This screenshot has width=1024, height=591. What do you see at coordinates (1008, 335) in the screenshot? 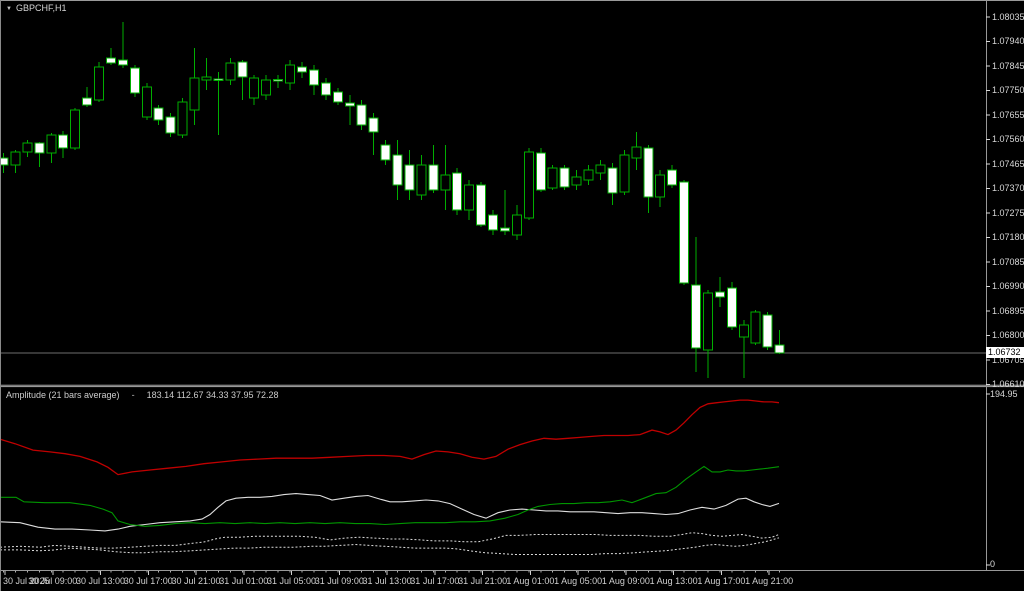
I see `price-axis-label: 1.06800` at bounding box center [1008, 335].